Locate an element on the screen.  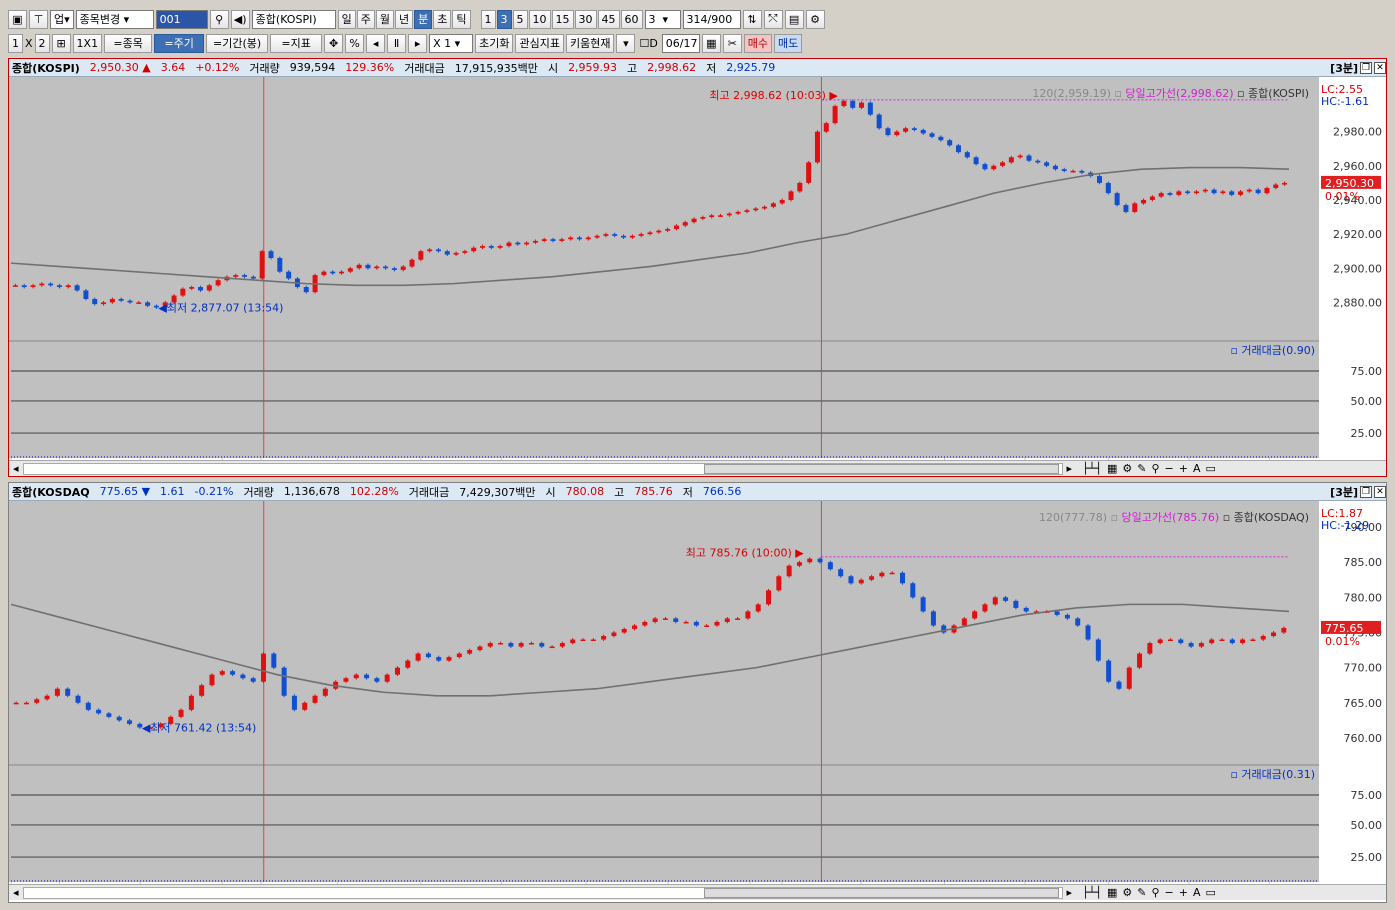
index-name: 종합(KOSDAQ is located at coordinates (51, 492).